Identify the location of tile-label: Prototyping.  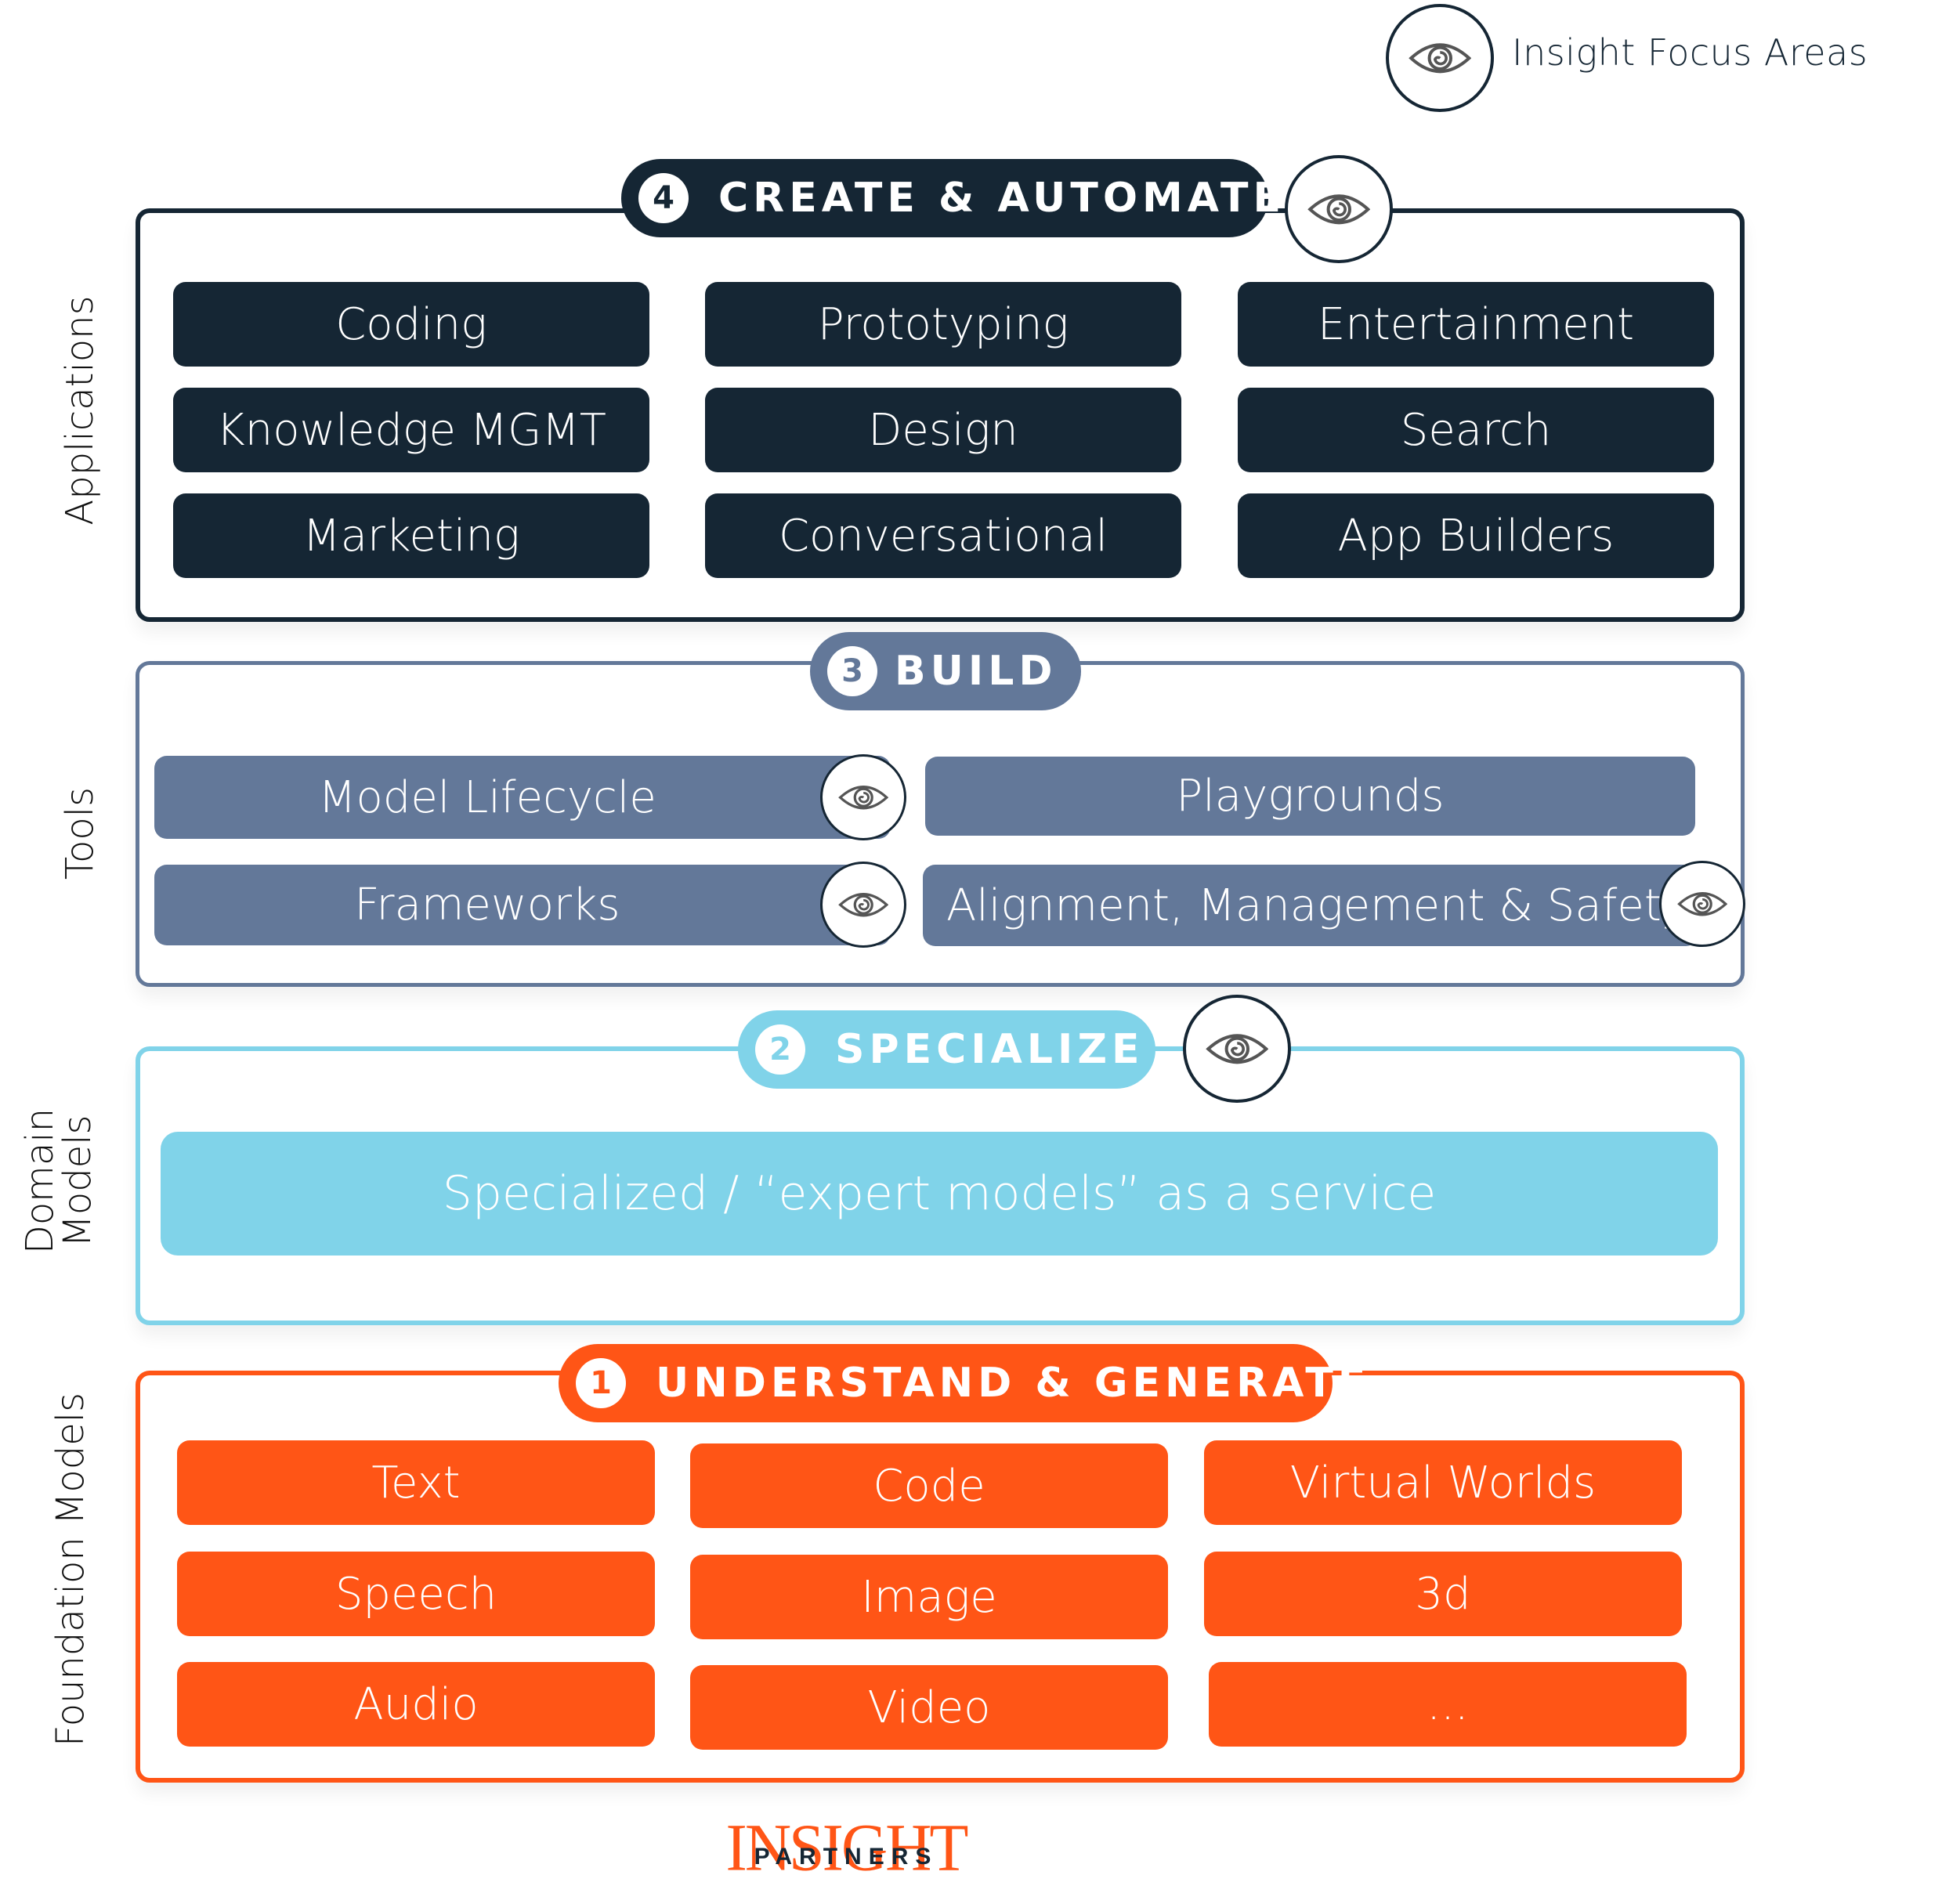
(943, 324).